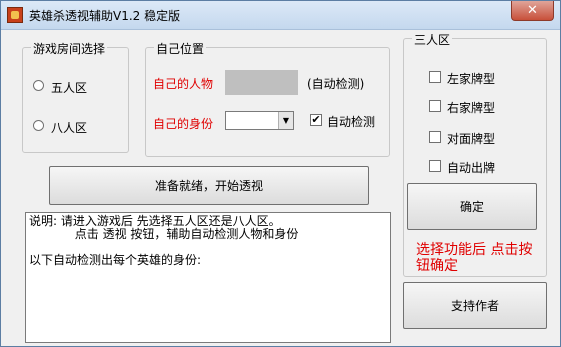  I want to click on option-left-label: 左家牌型, so click(471, 78).